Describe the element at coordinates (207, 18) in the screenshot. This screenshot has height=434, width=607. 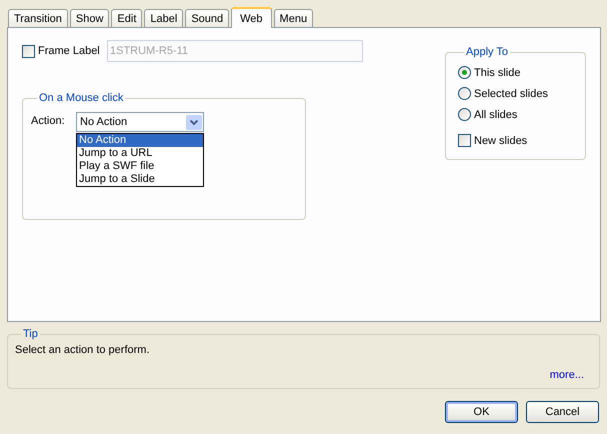
I see `tab: Sound` at that location.